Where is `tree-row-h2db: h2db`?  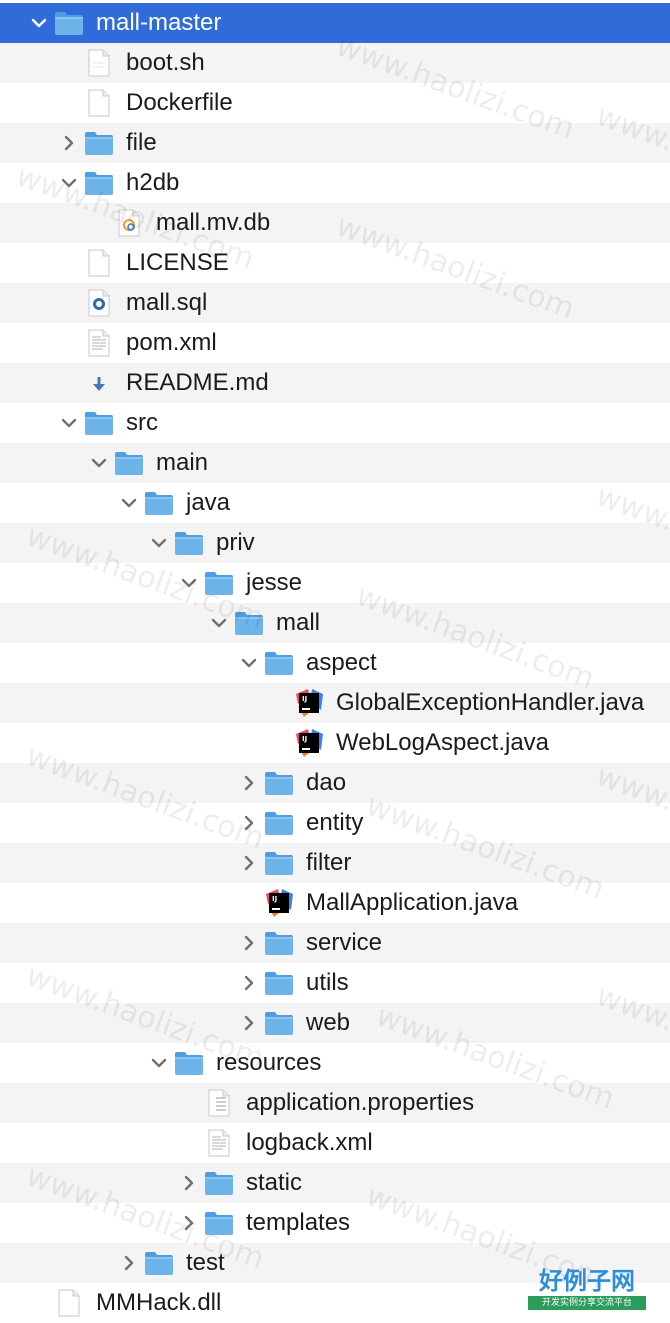
tree-row-h2db: h2db is located at coordinates (335, 183).